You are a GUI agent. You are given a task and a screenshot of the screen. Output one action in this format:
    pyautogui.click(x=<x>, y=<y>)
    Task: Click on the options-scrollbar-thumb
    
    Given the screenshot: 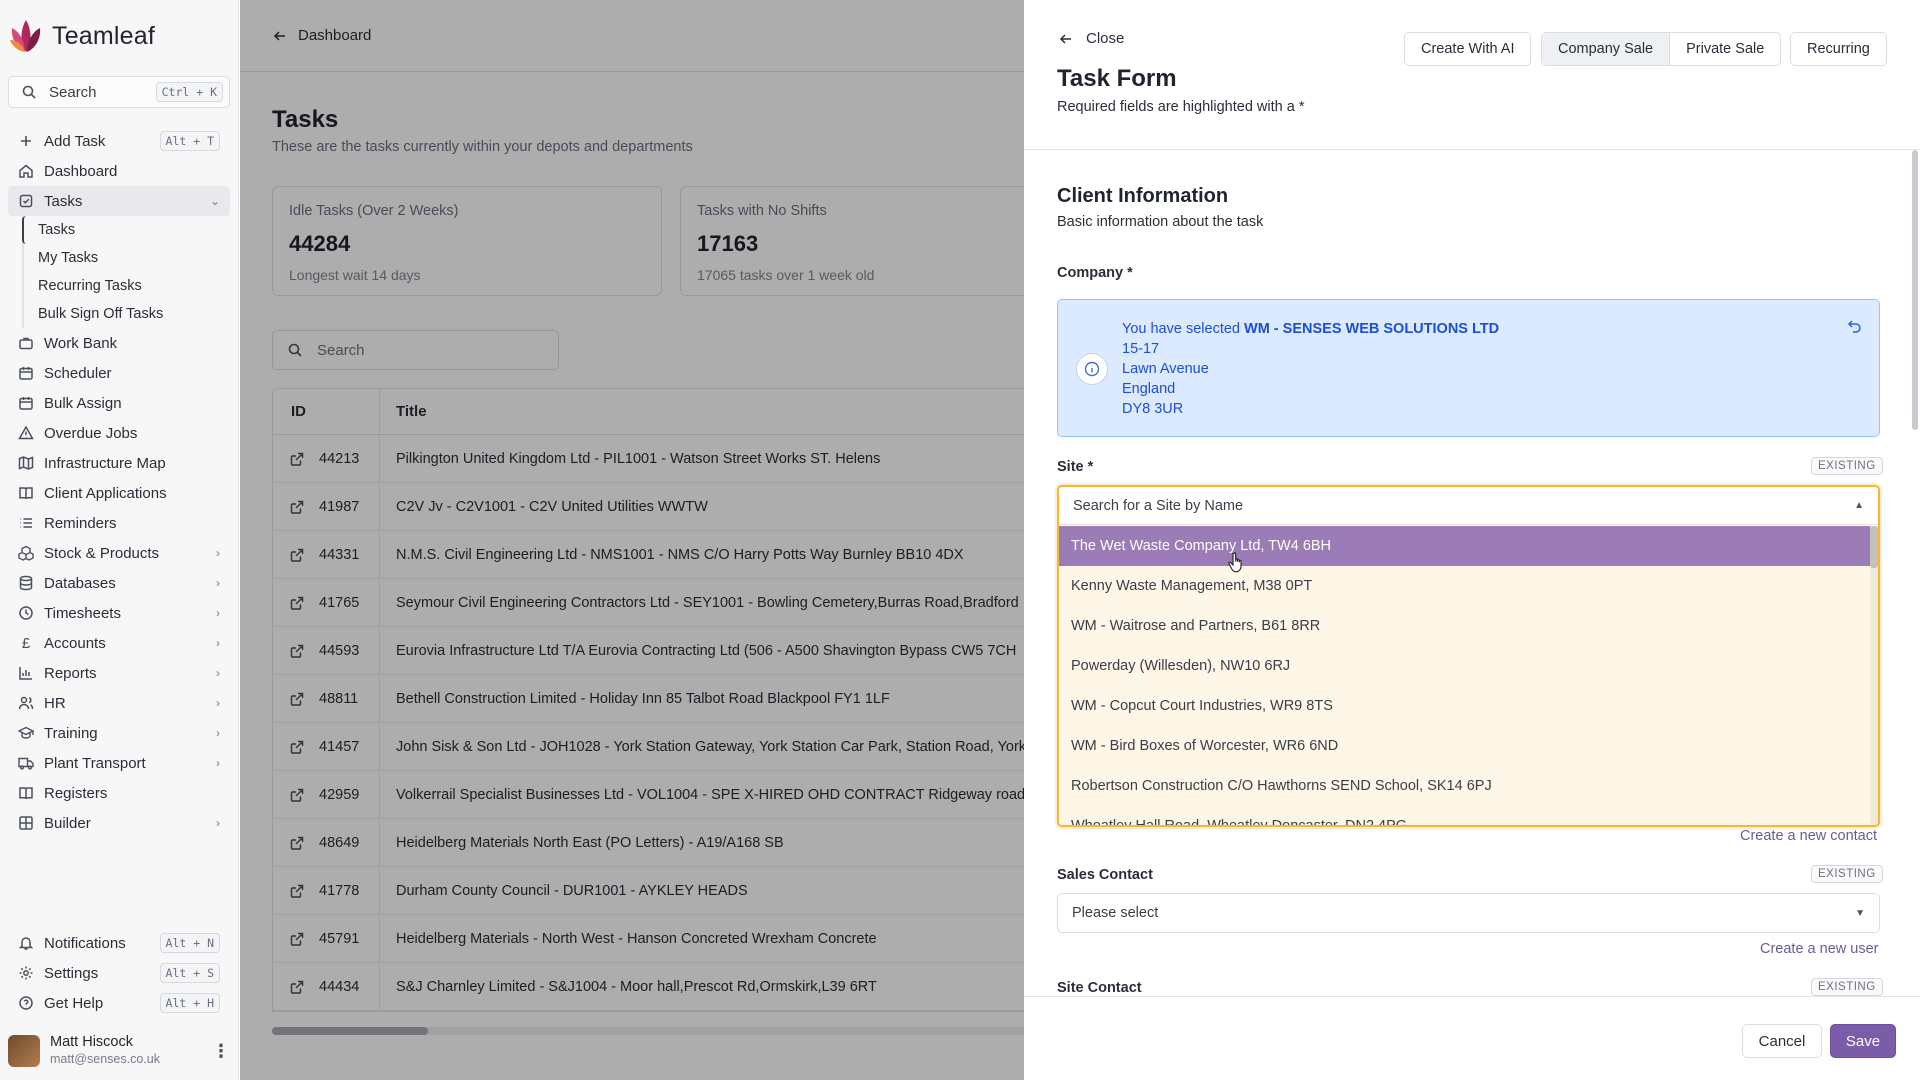 What is the action you would take?
    pyautogui.click(x=1874, y=547)
    